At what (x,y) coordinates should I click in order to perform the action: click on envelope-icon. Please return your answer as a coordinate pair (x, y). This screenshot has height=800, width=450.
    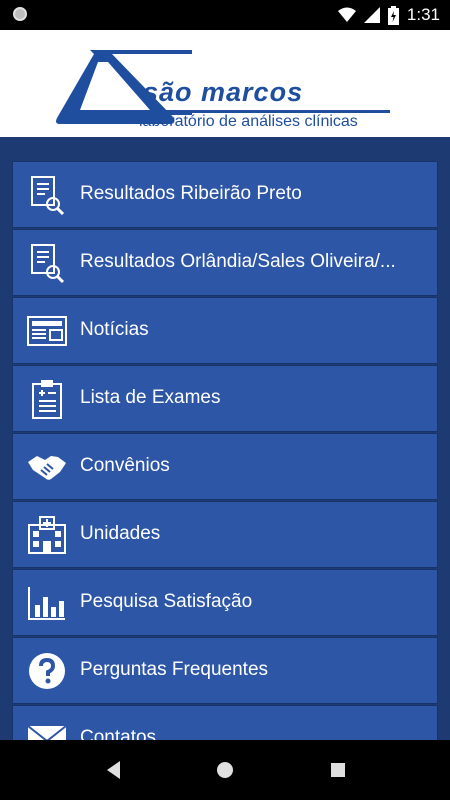
    Looking at the image, I should click on (47, 729).